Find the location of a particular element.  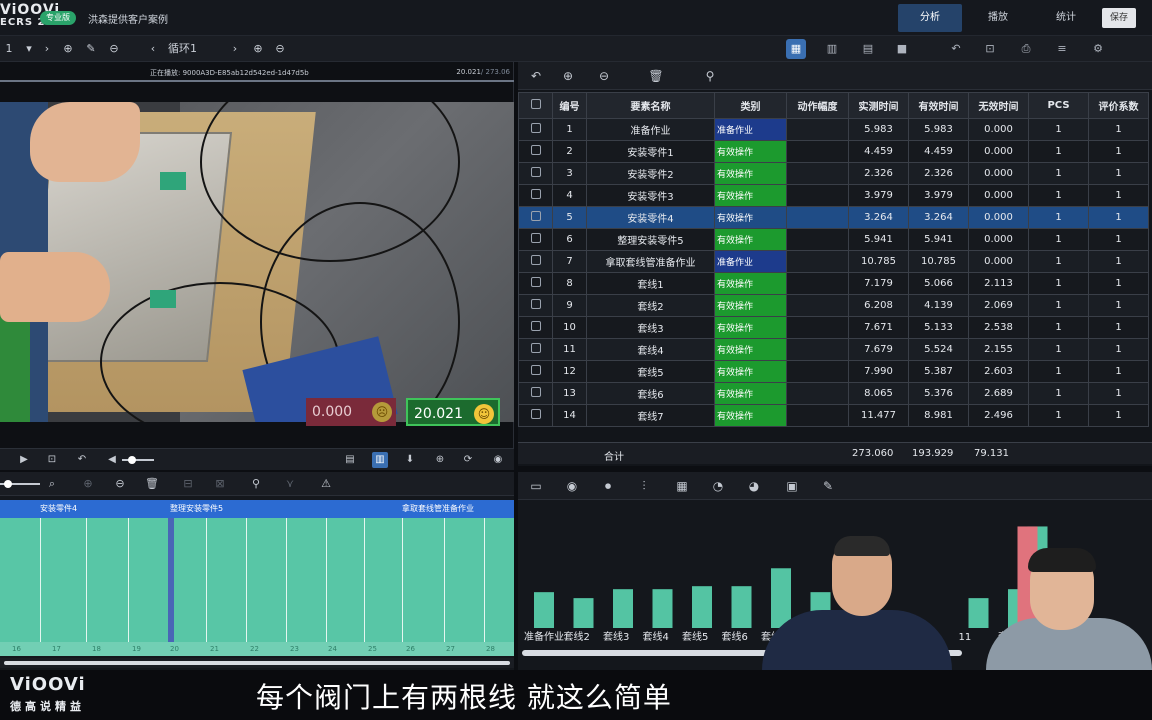

measured-time: 8.065 is located at coordinates (878, 393).